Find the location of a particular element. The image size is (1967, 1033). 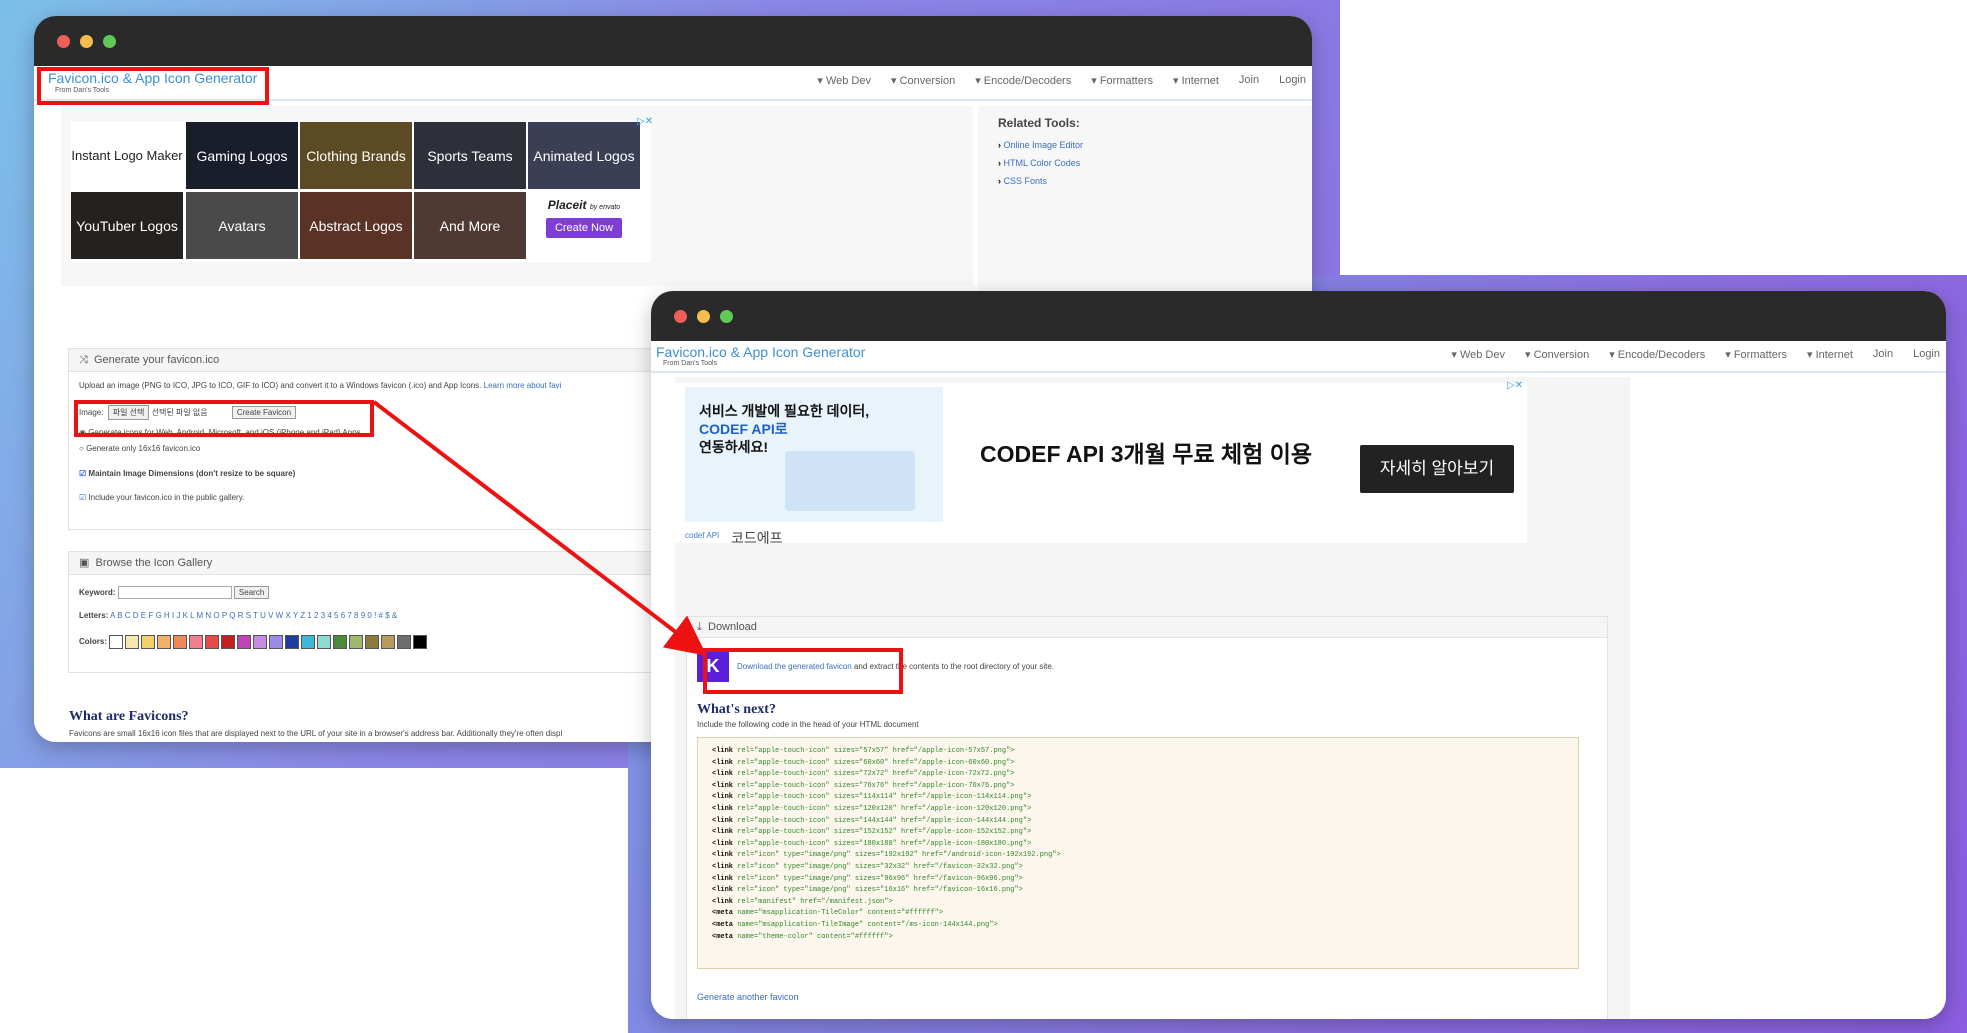

annotation-arrow is located at coordinates (539, 528).